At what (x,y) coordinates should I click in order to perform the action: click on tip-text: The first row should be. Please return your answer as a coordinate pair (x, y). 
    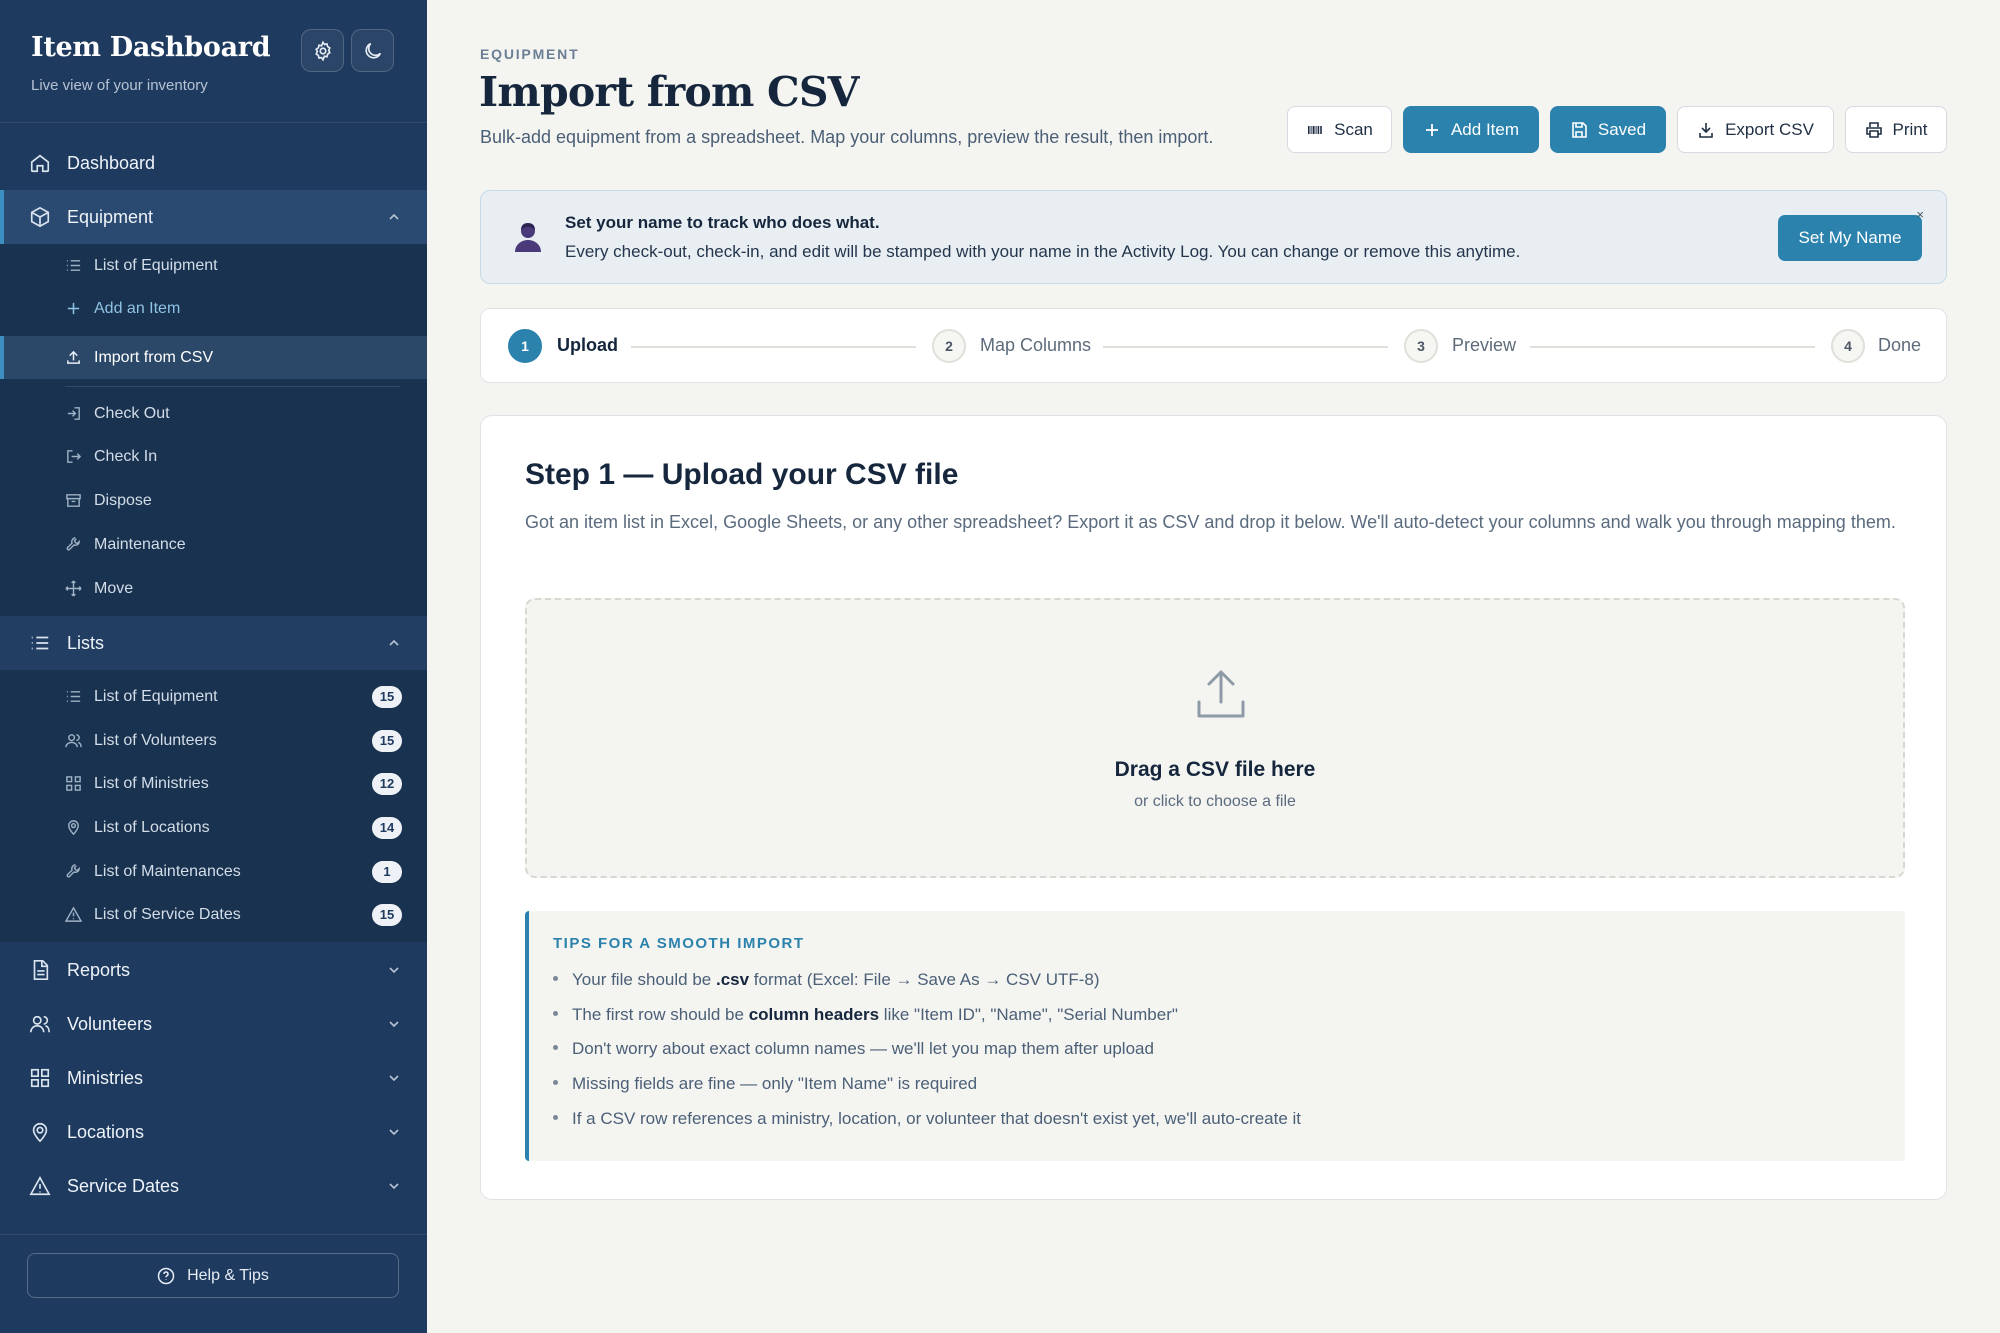
    Looking at the image, I should click on (660, 1014).